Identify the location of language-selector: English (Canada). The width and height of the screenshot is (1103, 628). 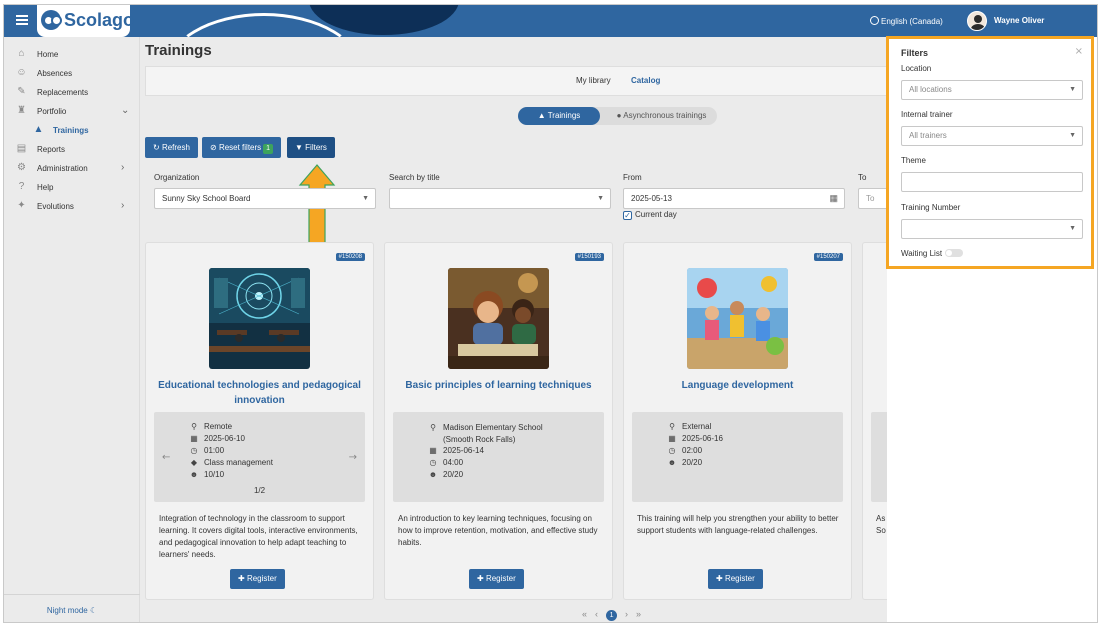
(906, 21).